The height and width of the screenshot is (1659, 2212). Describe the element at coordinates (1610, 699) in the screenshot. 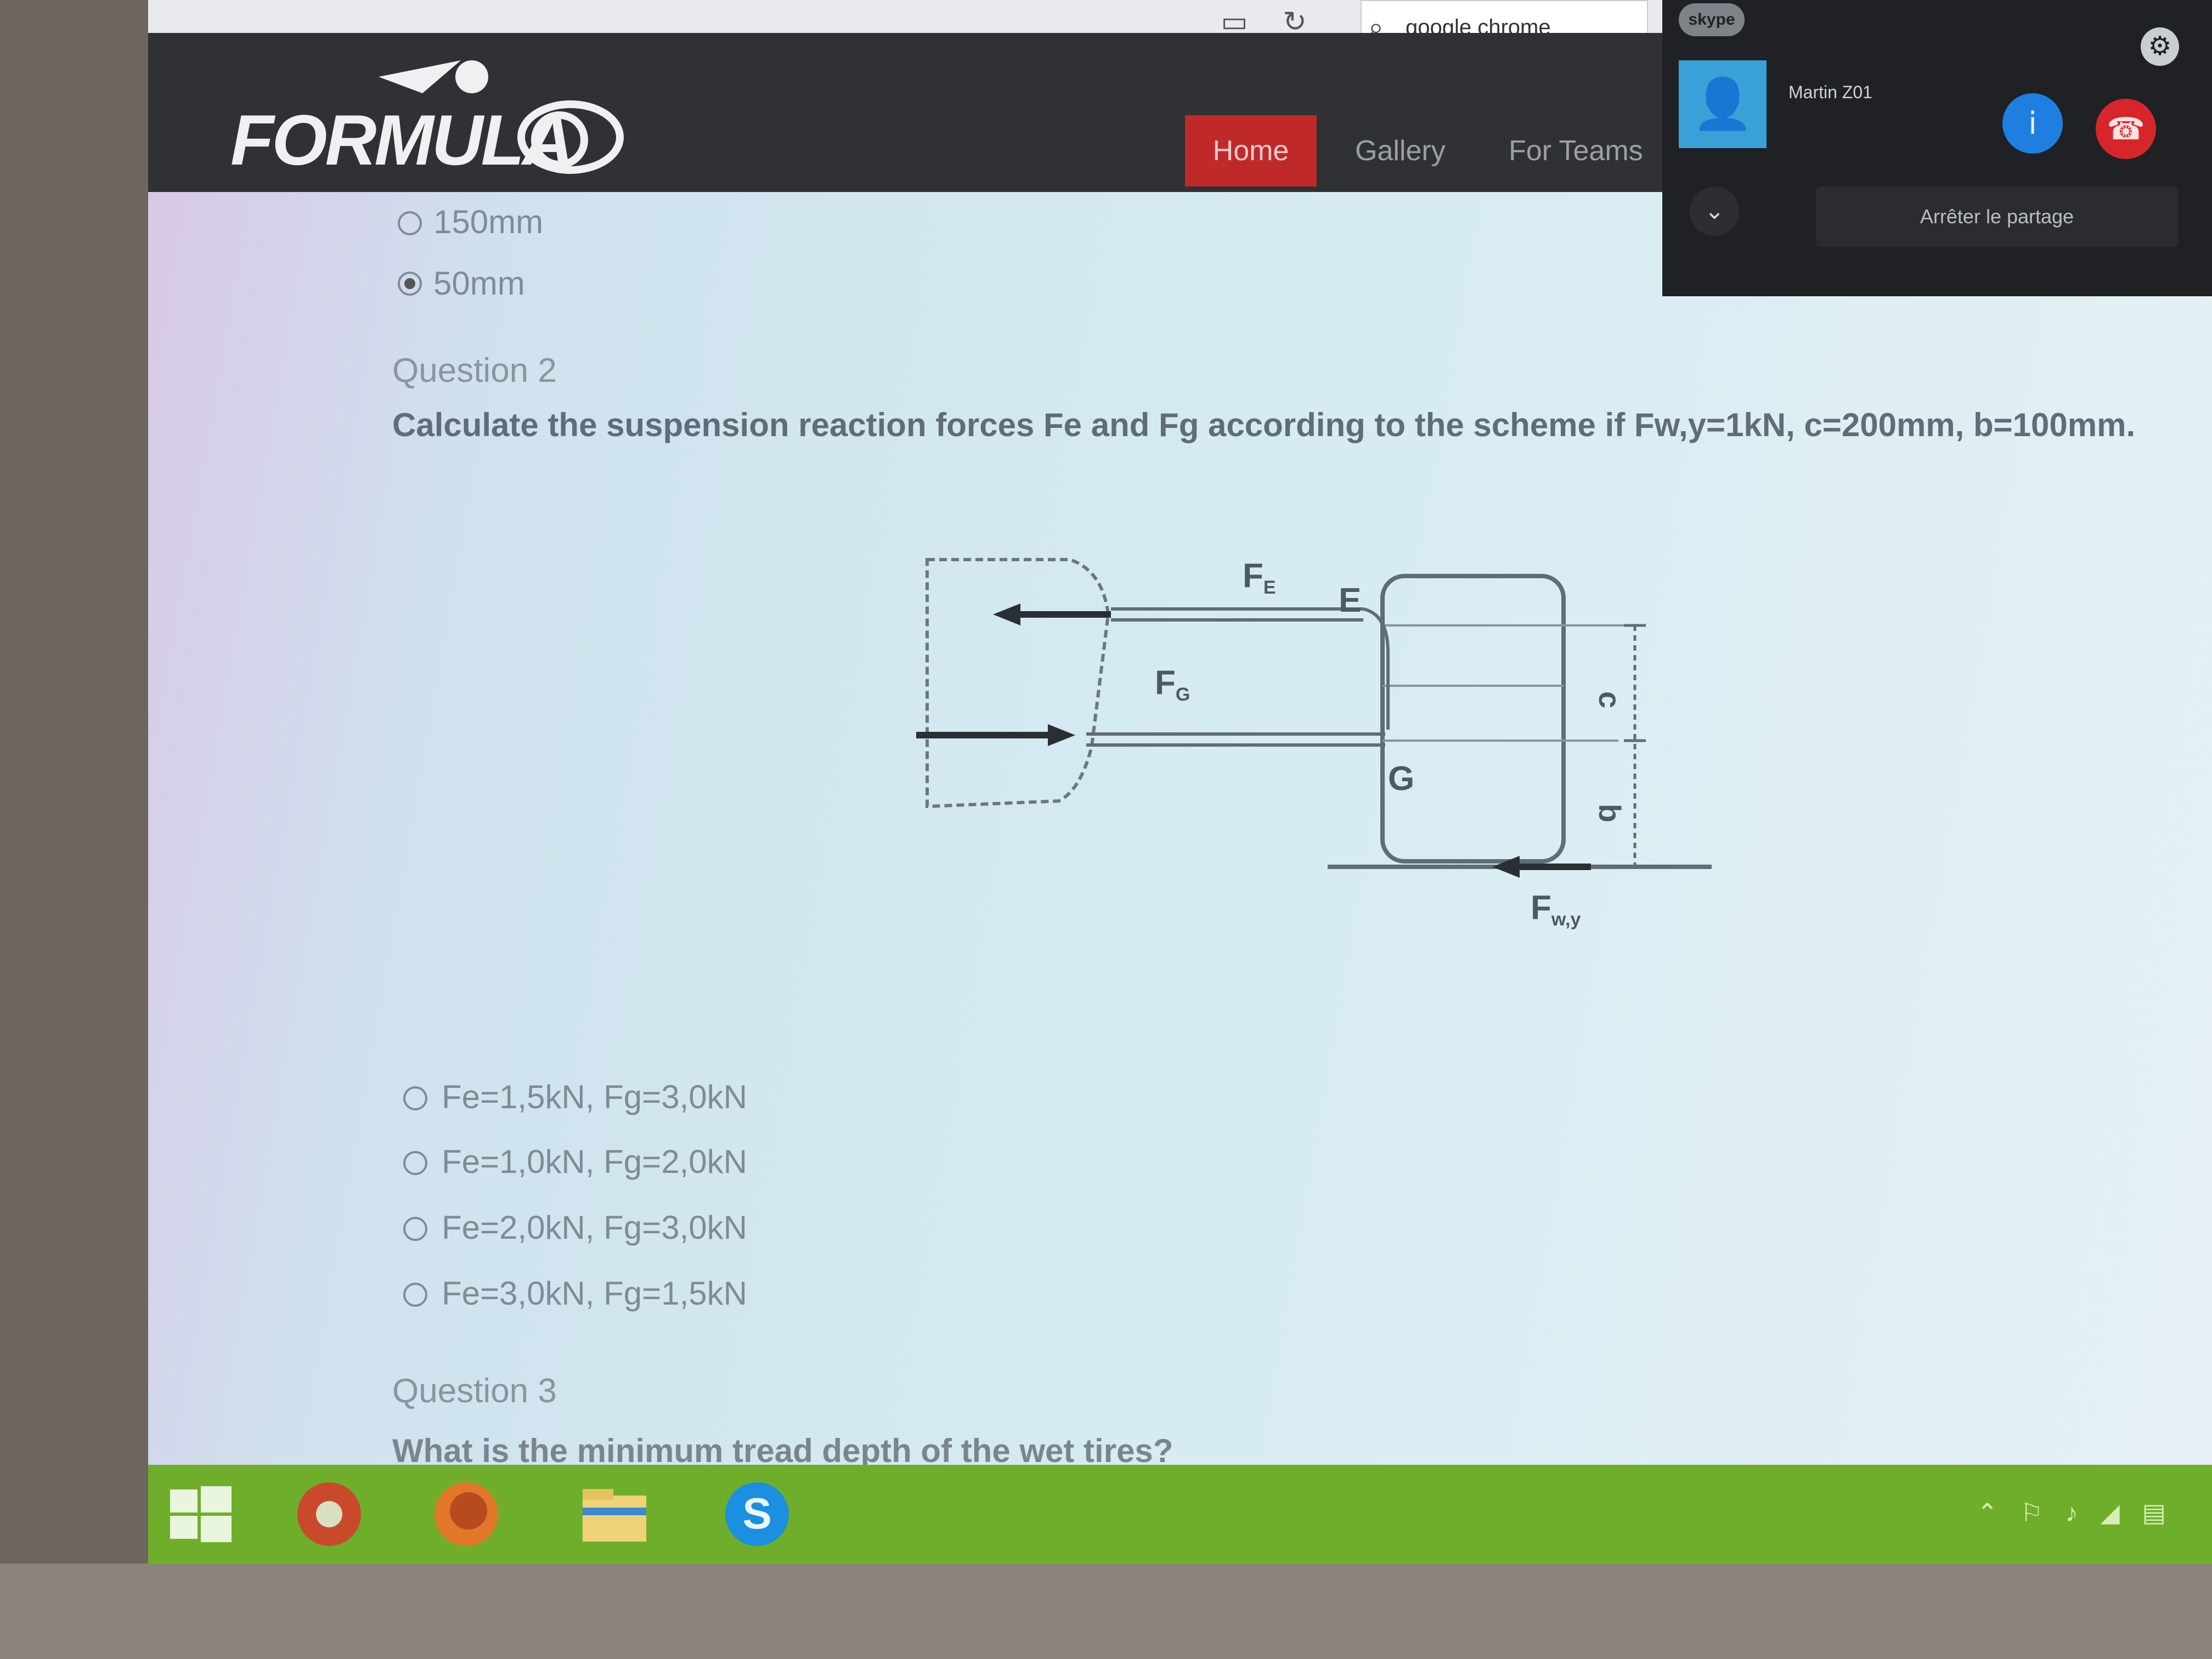

I see `c-label: c` at that location.